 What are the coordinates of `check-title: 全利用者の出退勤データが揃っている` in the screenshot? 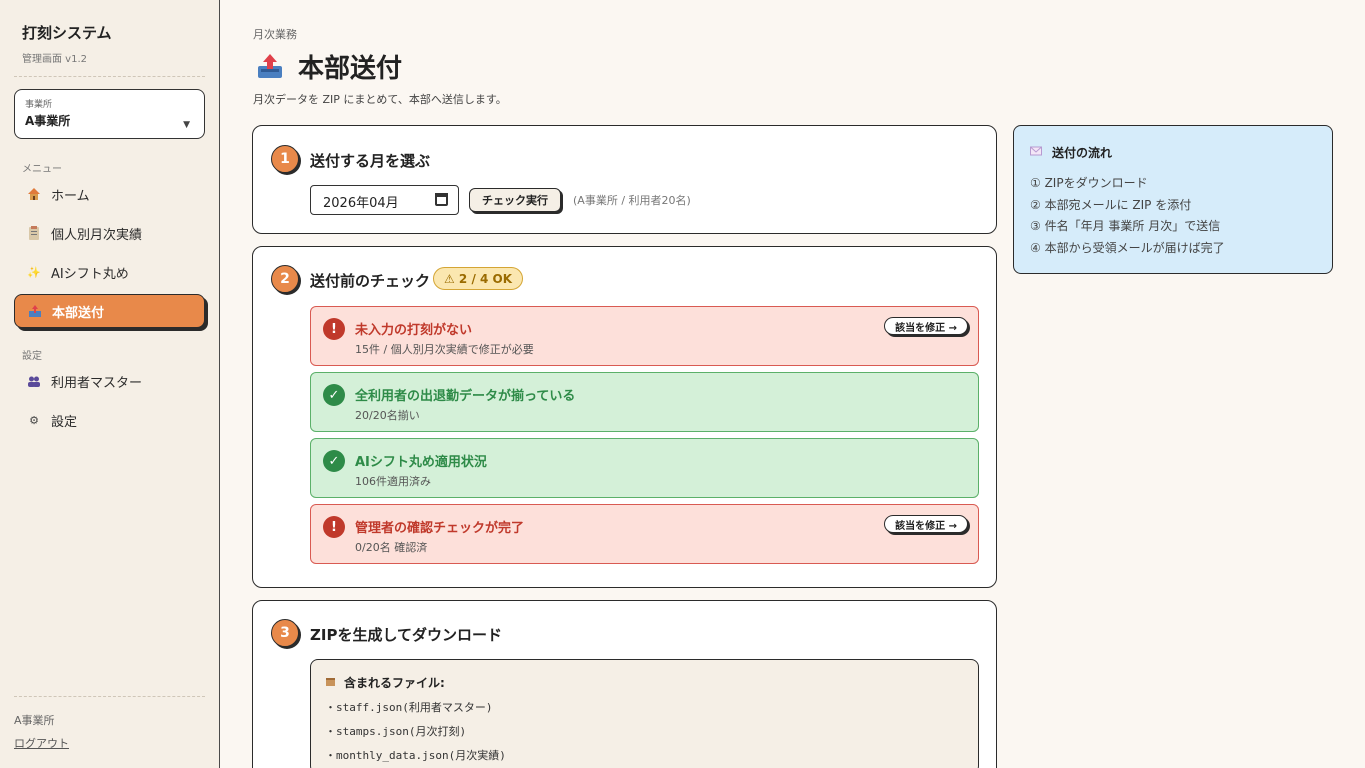 It's located at (465, 396).